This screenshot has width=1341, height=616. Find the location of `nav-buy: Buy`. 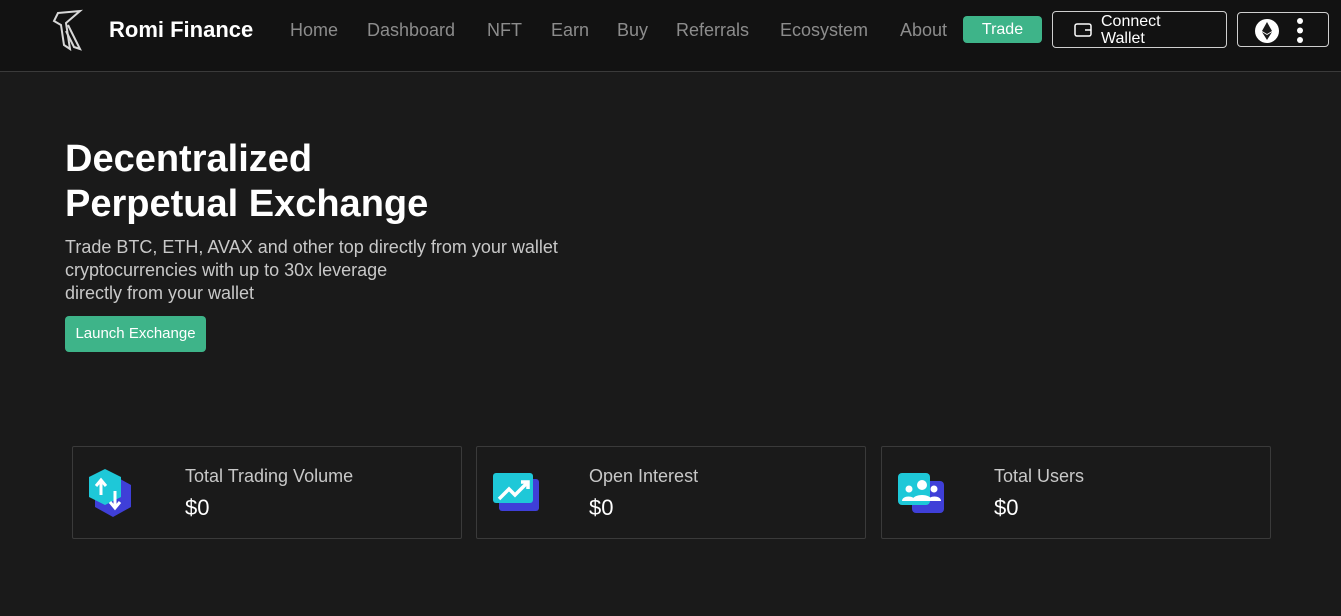

nav-buy: Buy is located at coordinates (632, 30).